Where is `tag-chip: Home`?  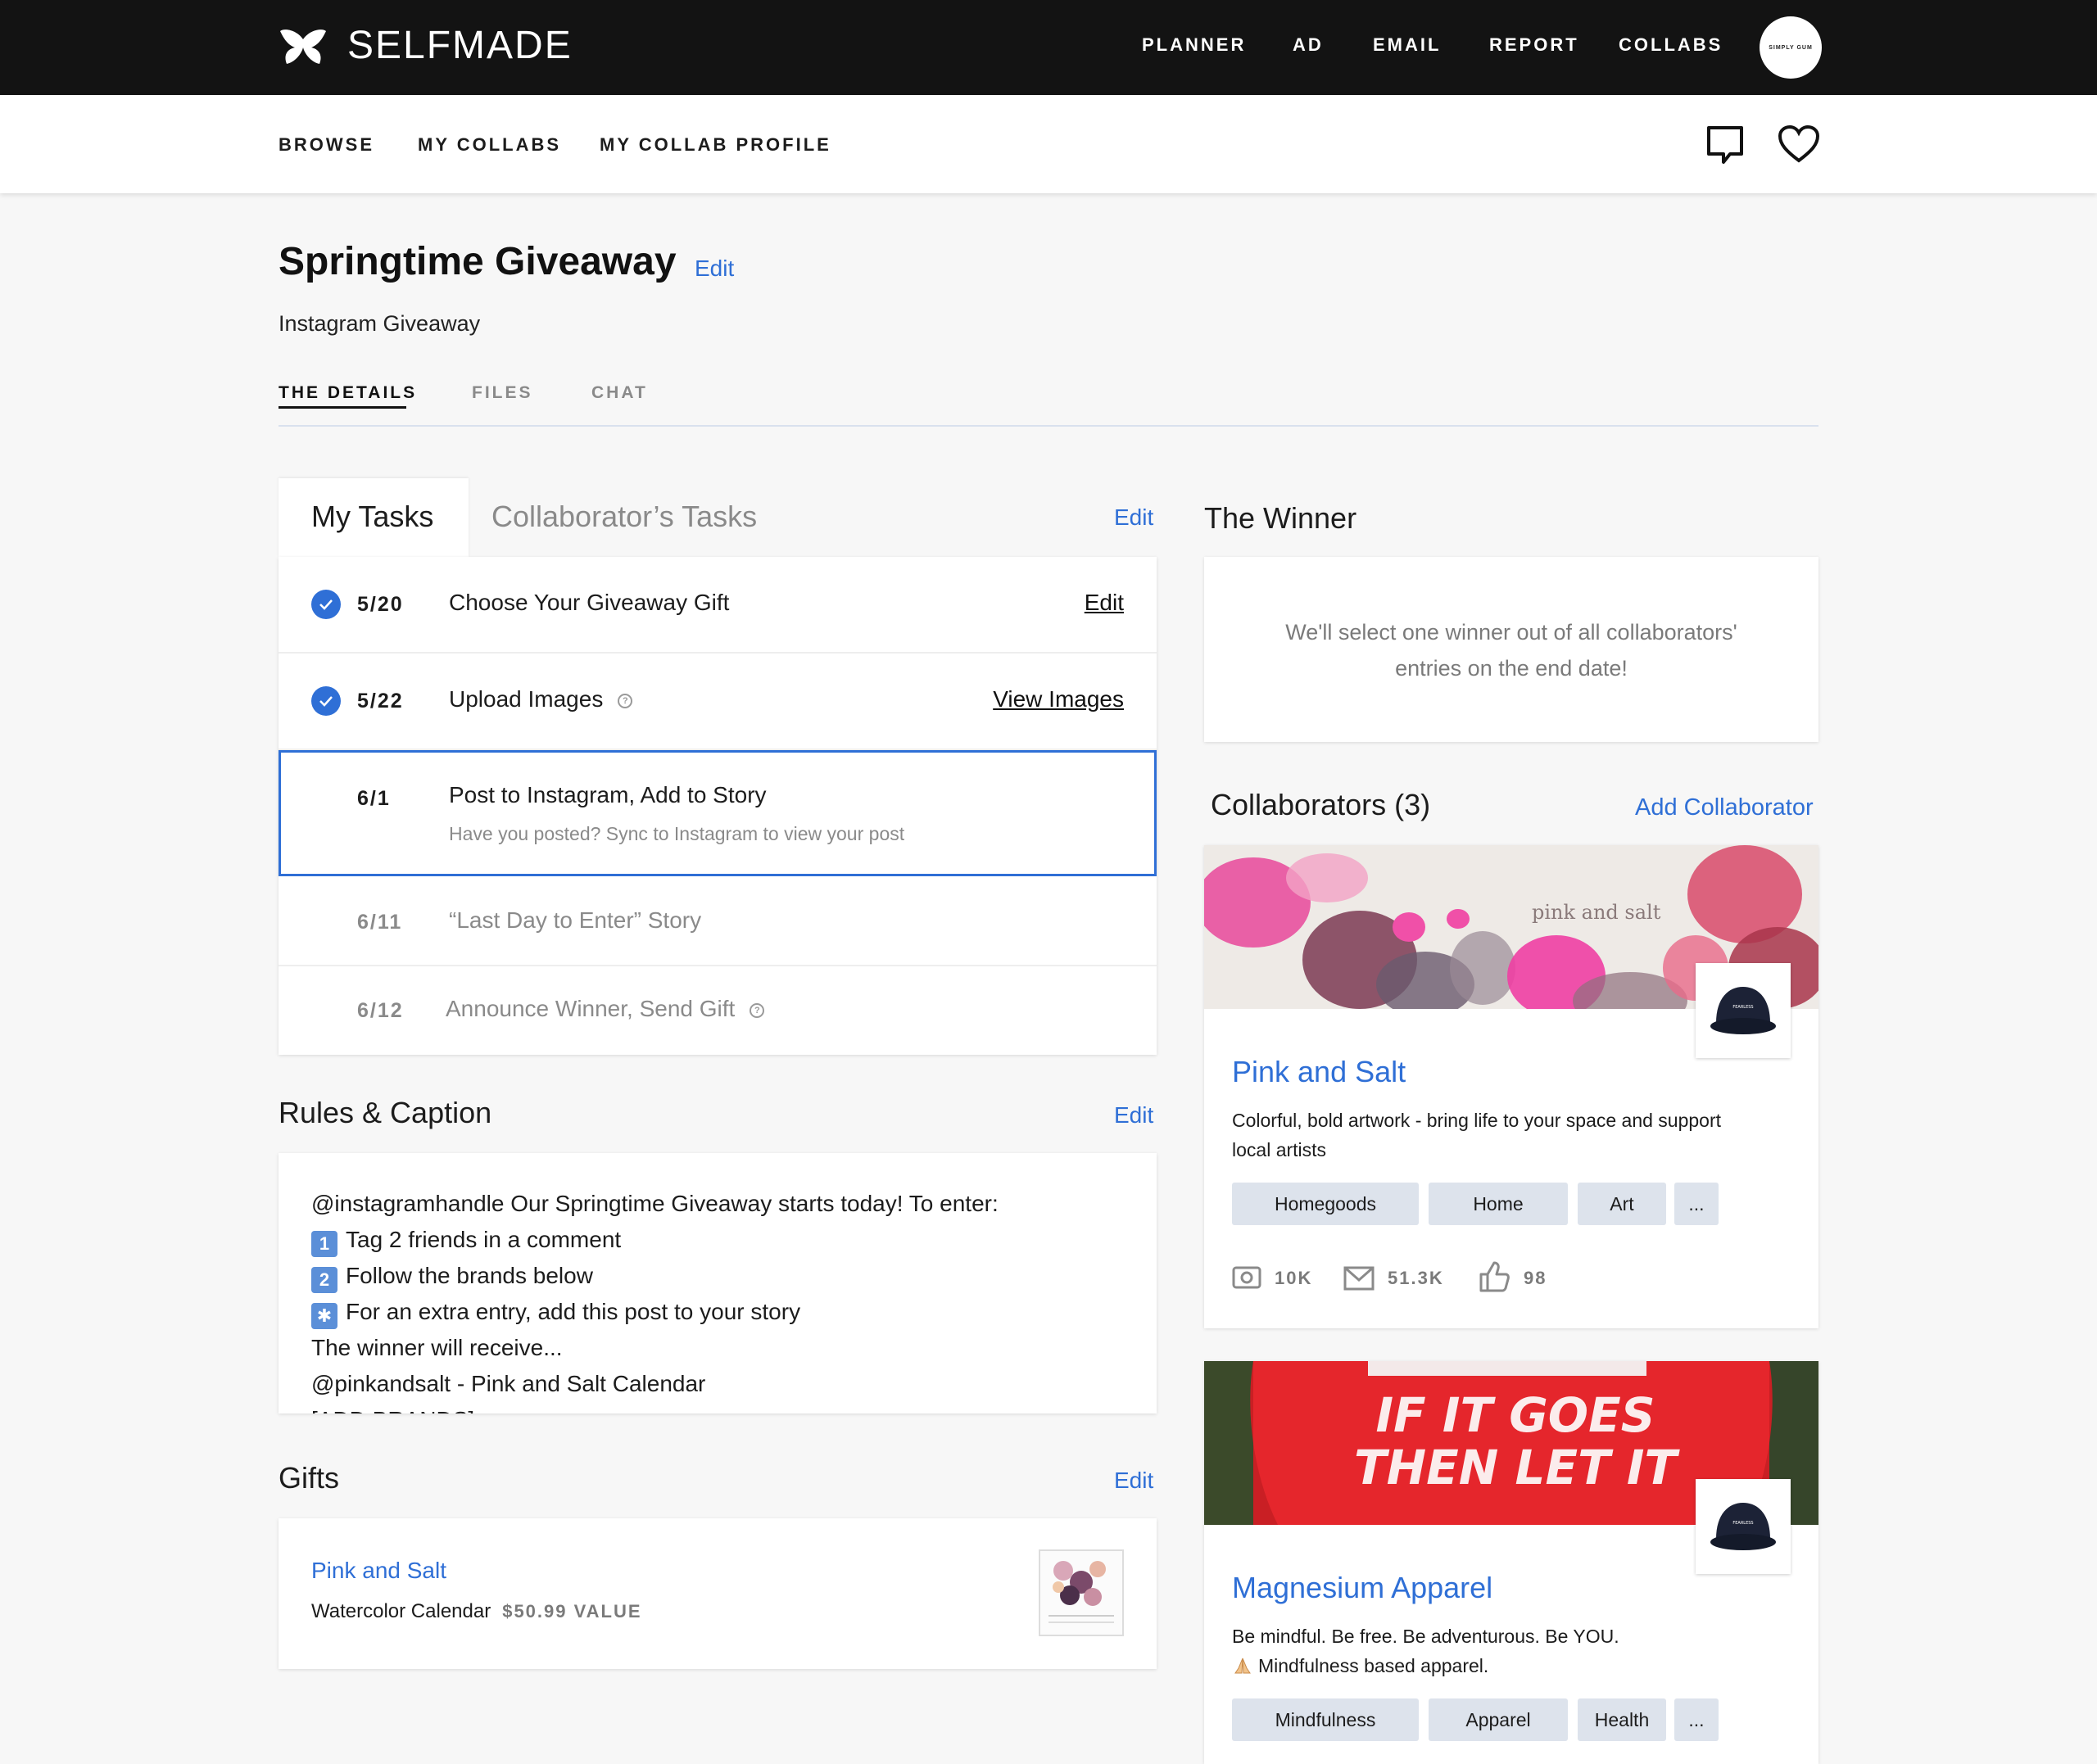
tag-chip: Home is located at coordinates (1498, 1204).